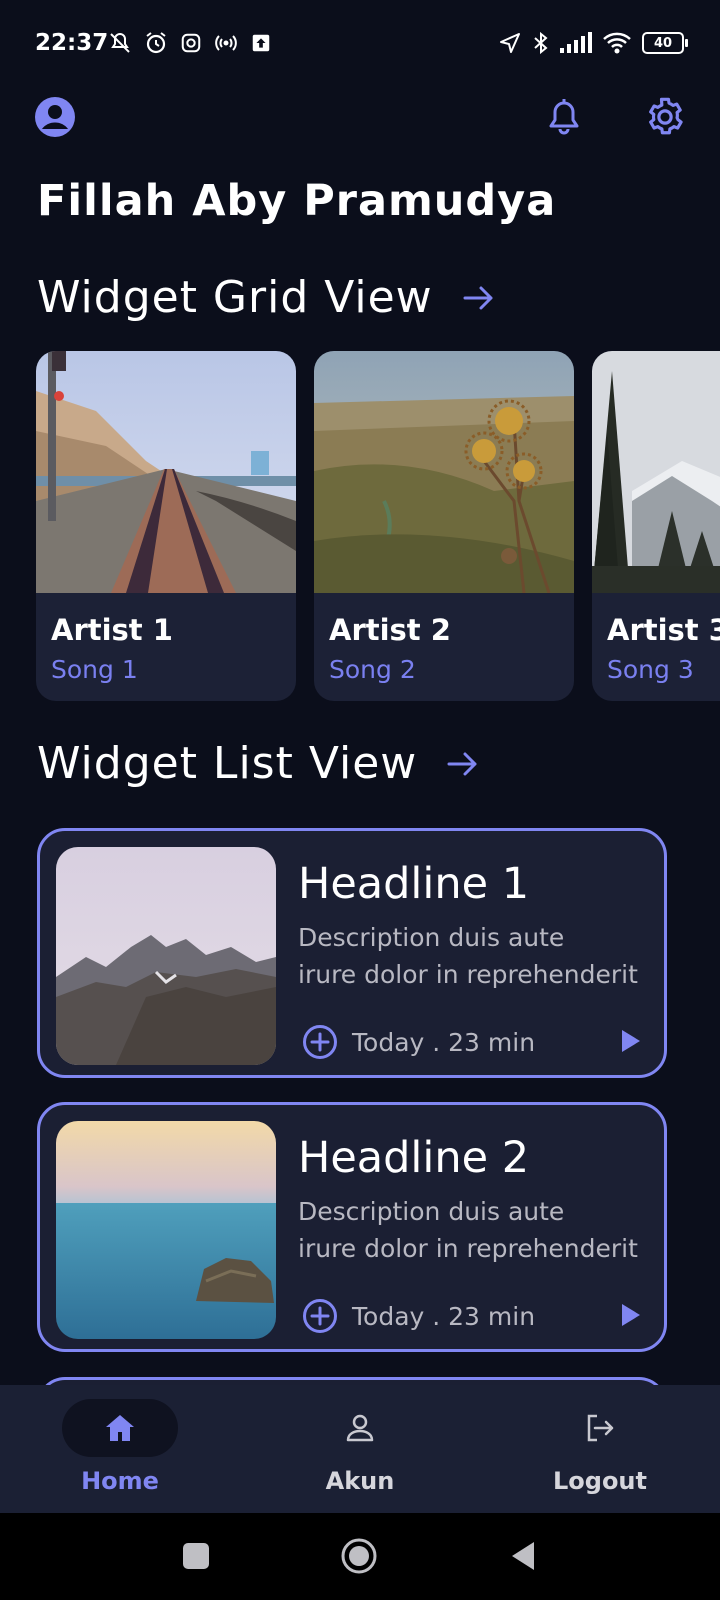  I want to click on instagram-icon, so click(191, 43).